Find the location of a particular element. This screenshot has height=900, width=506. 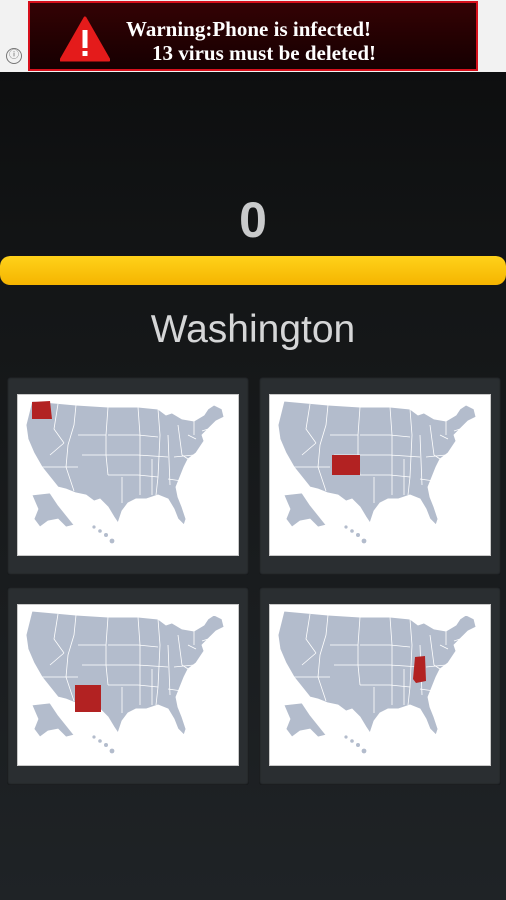

question-state-name: Washington is located at coordinates (253, 329).